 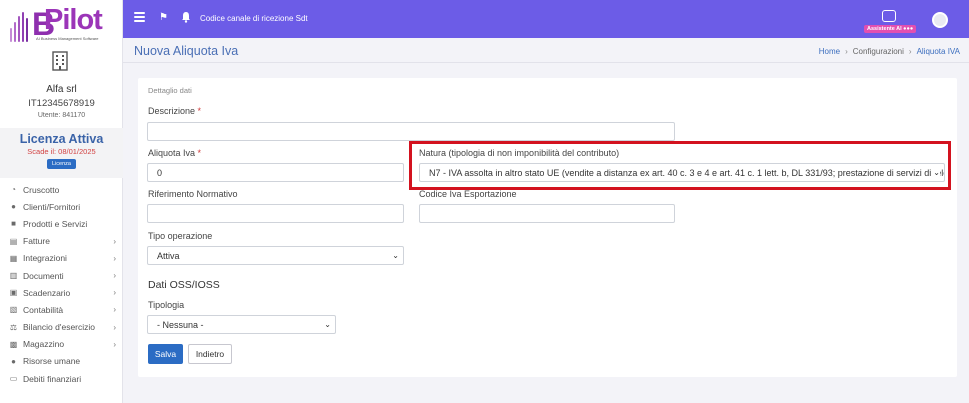 I want to click on sidebar-item-contabilita: ▧ Contabilità ›, so click(x=61, y=309).